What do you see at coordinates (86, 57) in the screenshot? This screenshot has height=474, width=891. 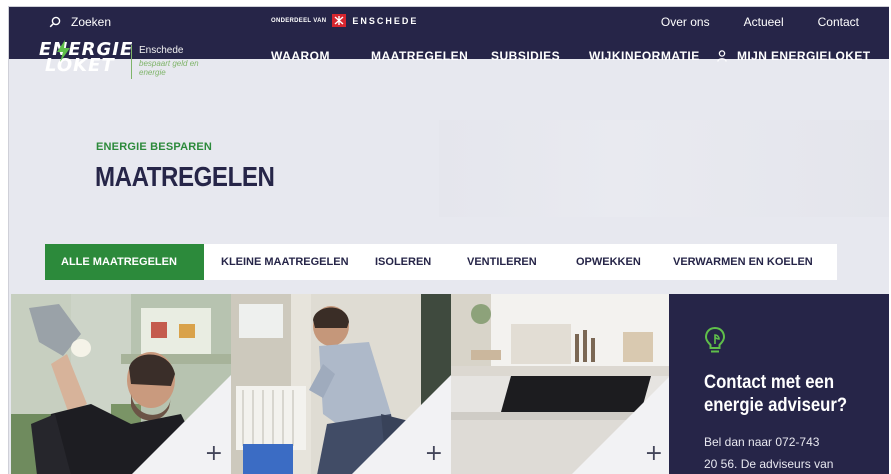 I see `logo-wordmark: ENERGIE LOKET` at bounding box center [86, 57].